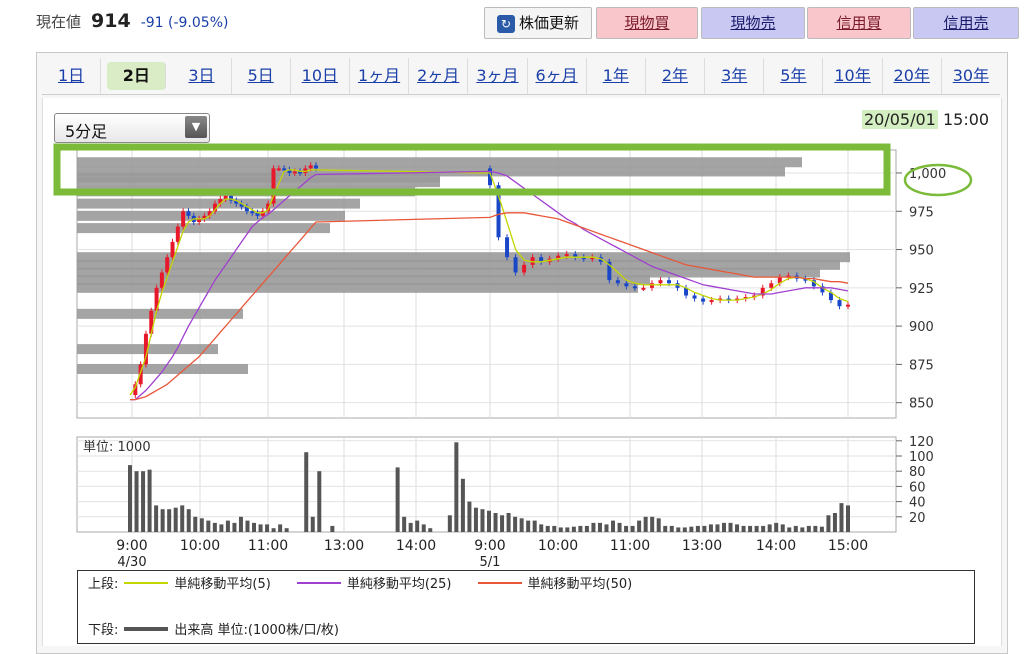  I want to click on xtick-label-0: 9:00, so click(131, 546).